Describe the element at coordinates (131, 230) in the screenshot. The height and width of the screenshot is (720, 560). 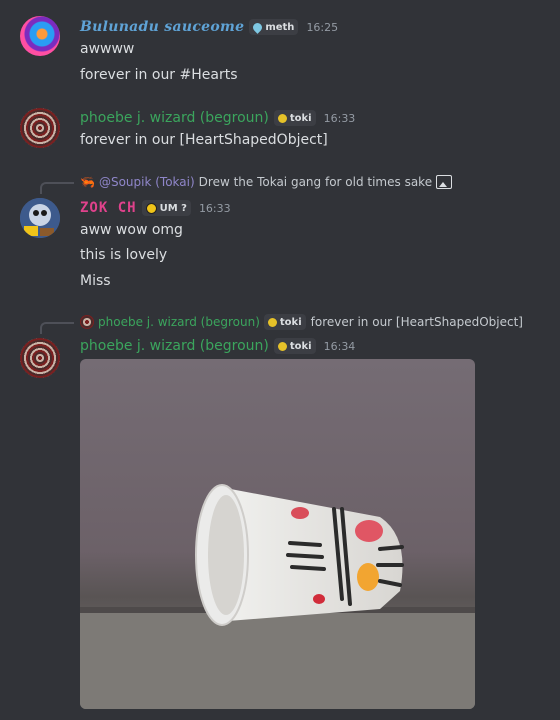
I see `message-line: aww wow omg` at that location.